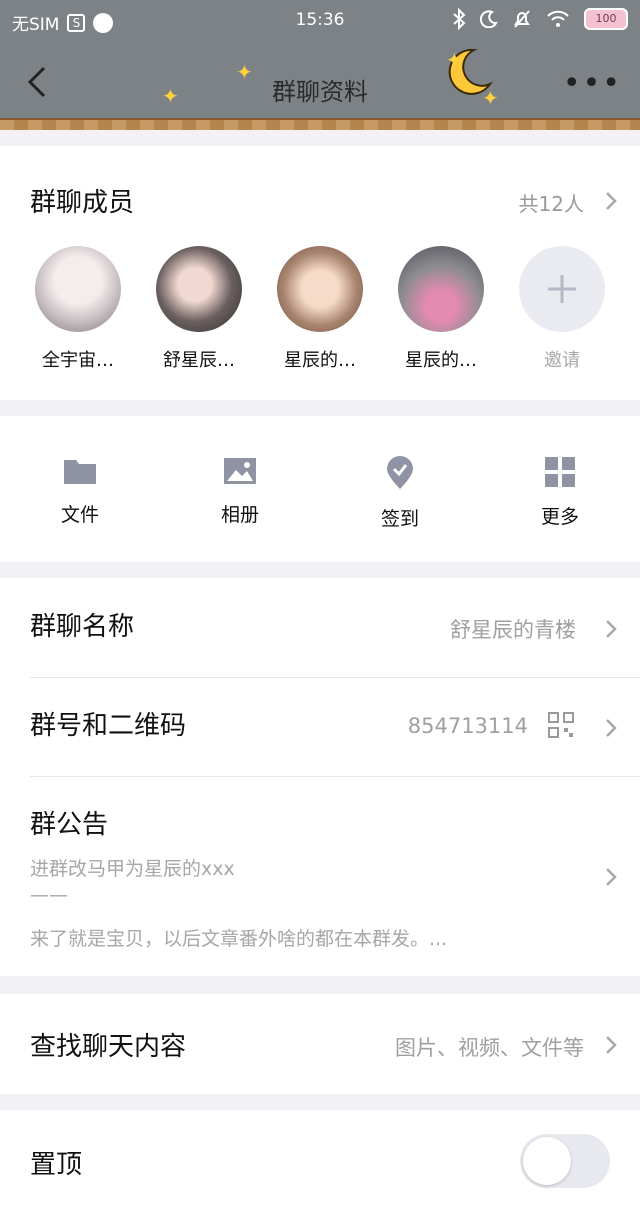 The height and width of the screenshot is (1205, 640). I want to click on pin-label: 置顶, so click(56, 1165).